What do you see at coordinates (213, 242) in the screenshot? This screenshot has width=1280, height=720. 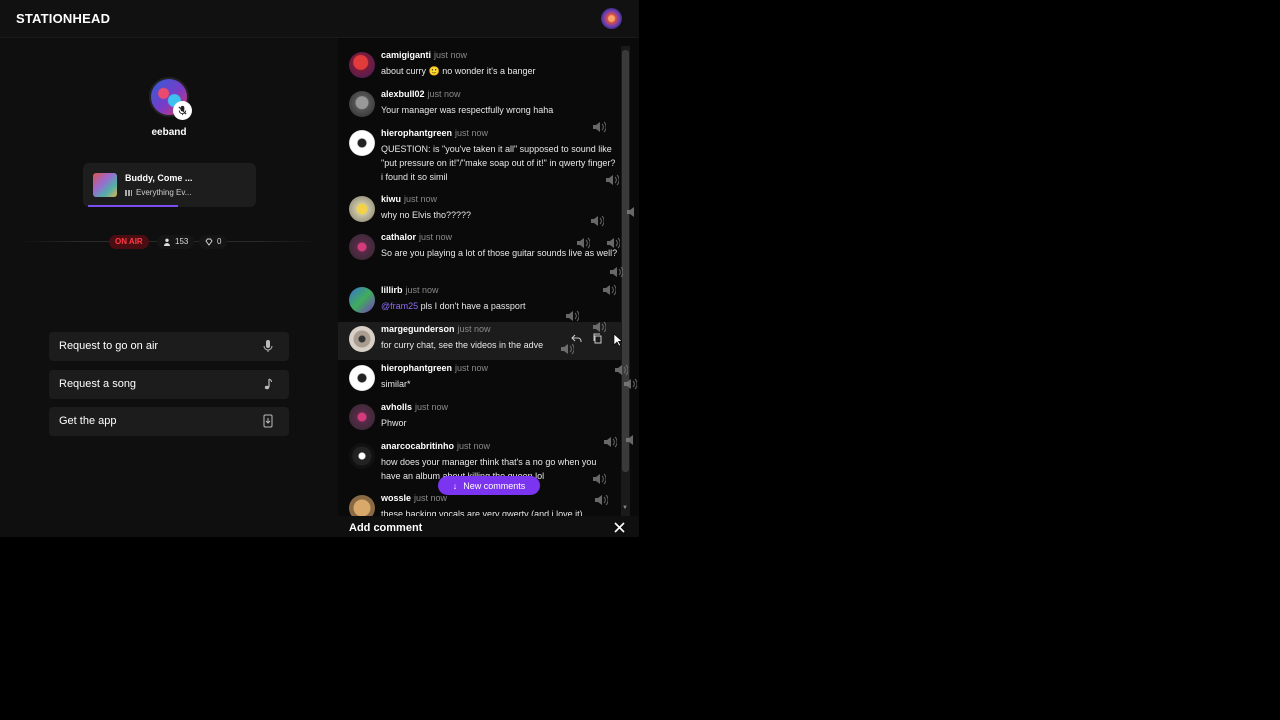 I see `gem-count: 0` at bounding box center [213, 242].